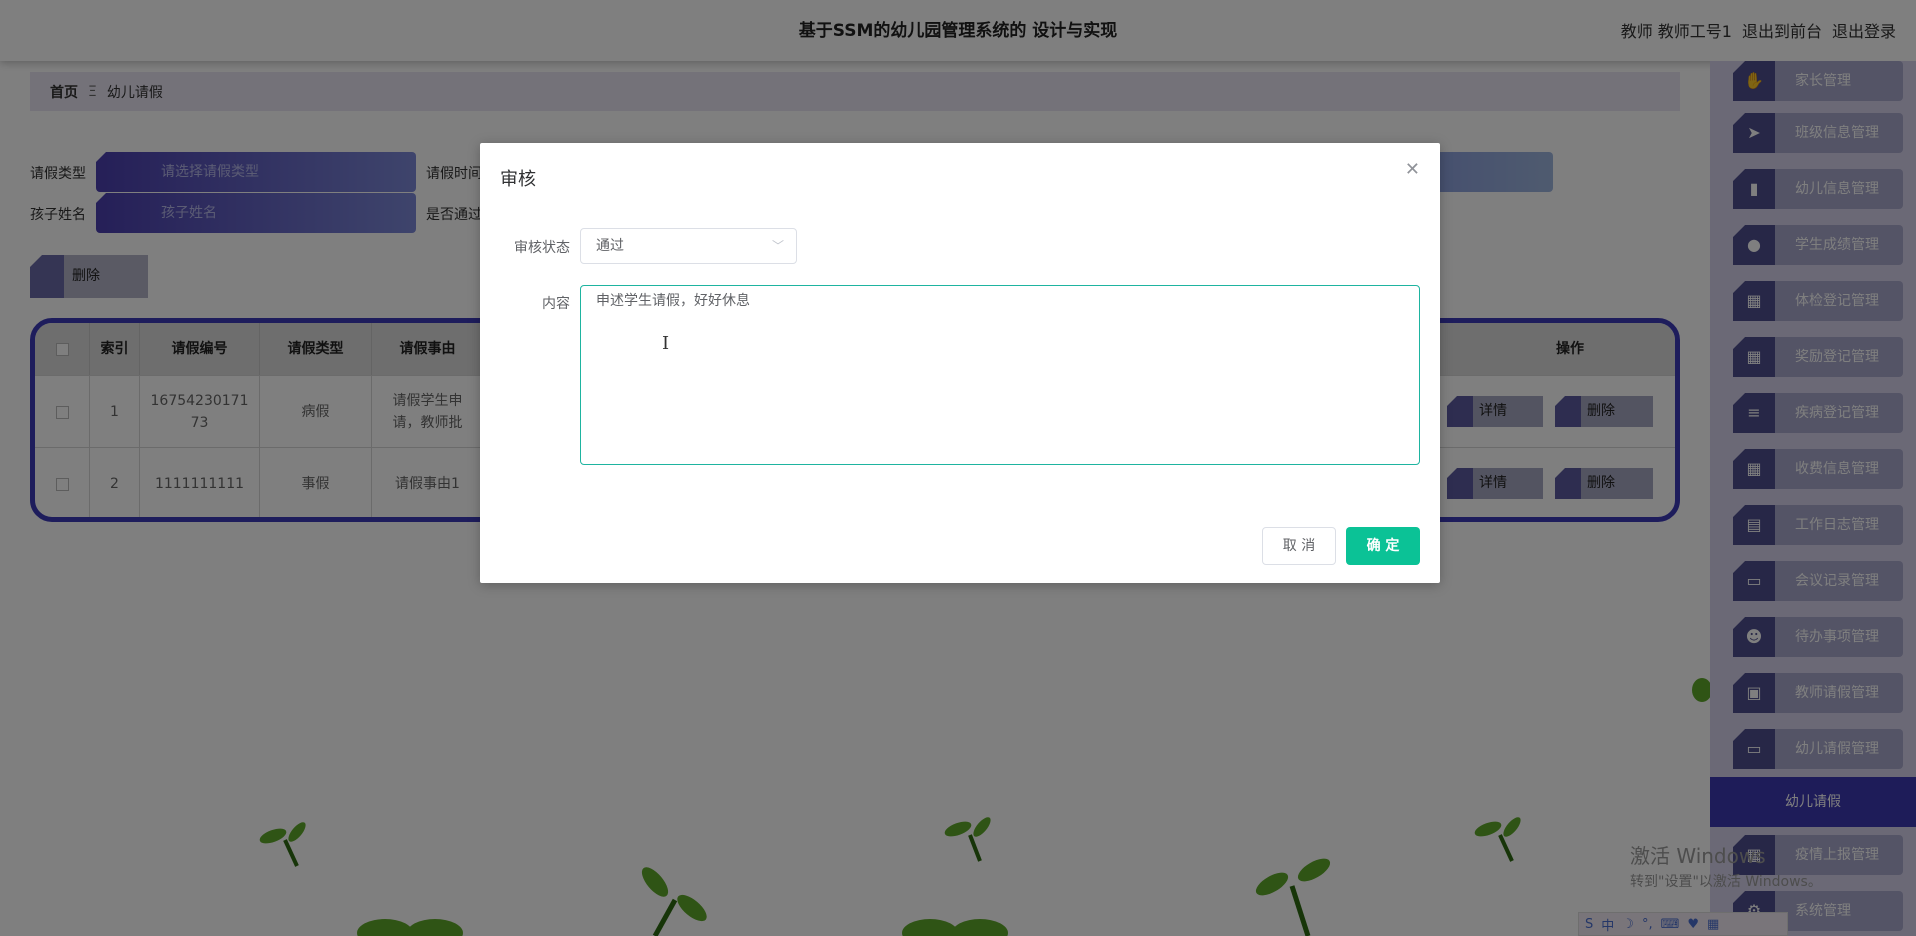 Image resolution: width=1916 pixels, height=936 pixels. I want to click on status-label: 审核状态, so click(542, 248).